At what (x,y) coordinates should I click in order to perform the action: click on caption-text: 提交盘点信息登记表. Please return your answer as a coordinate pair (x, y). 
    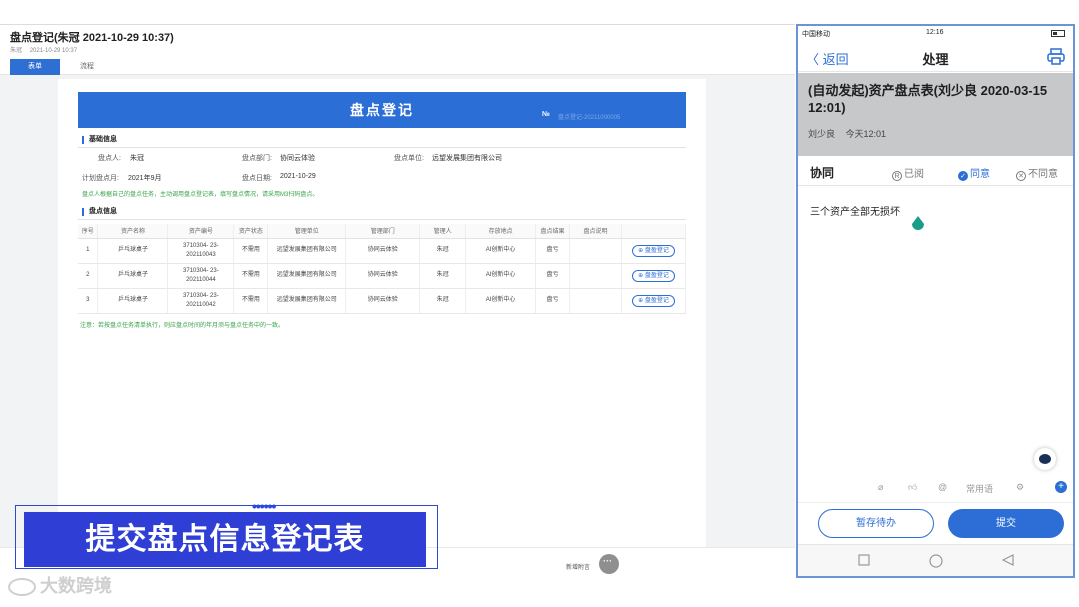
    Looking at the image, I should click on (225, 539).